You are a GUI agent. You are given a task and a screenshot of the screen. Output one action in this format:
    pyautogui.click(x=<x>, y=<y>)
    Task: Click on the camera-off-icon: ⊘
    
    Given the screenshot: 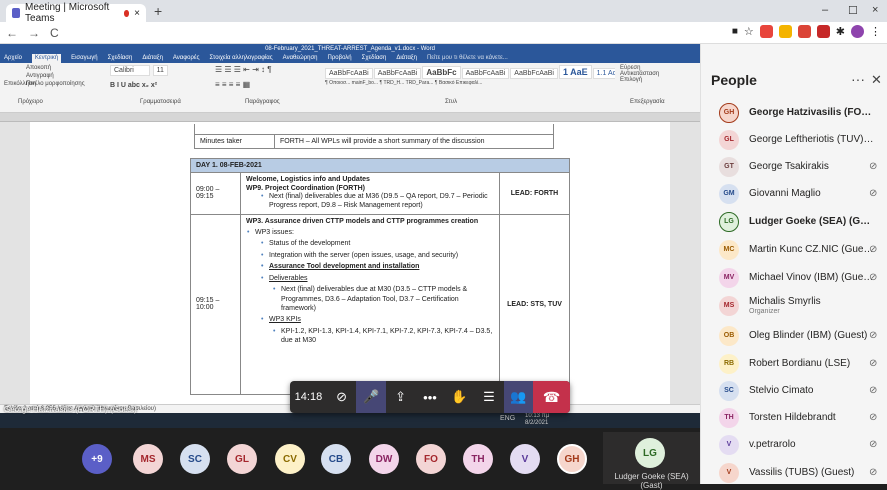 What is the action you would take?
    pyautogui.click(x=342, y=396)
    